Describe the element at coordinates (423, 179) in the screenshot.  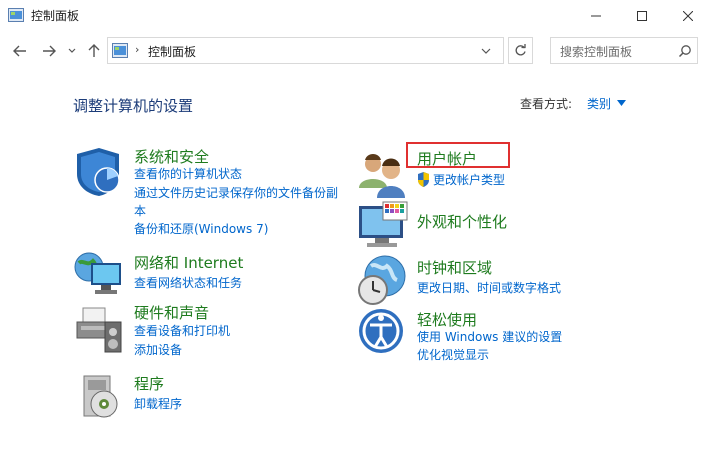
I see `uac-shield-icon` at that location.